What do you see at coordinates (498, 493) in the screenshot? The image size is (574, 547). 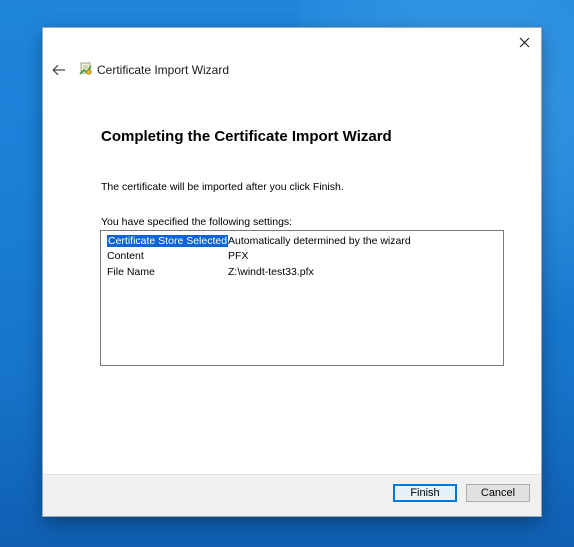 I see `cancel-button: Cancel` at bounding box center [498, 493].